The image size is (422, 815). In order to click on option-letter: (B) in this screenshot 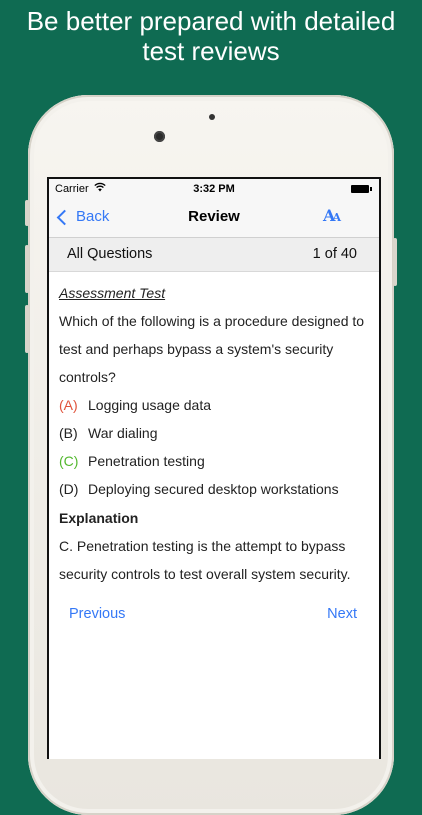, I will do `click(68, 433)`.